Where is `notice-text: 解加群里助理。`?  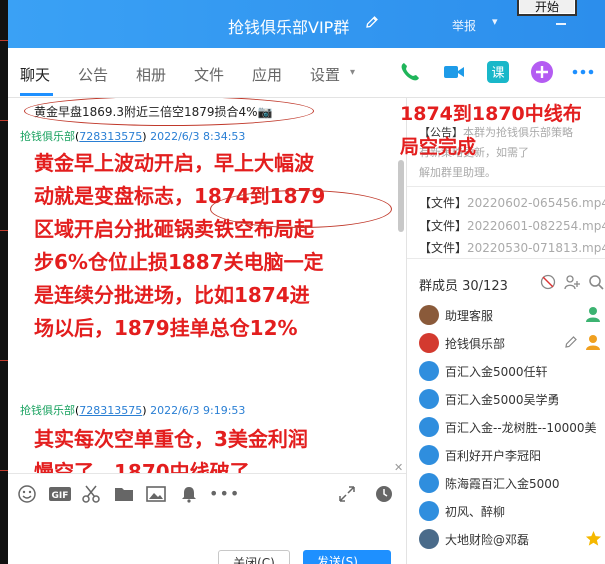 notice-text: 解加群里助理。 is located at coordinates (457, 172).